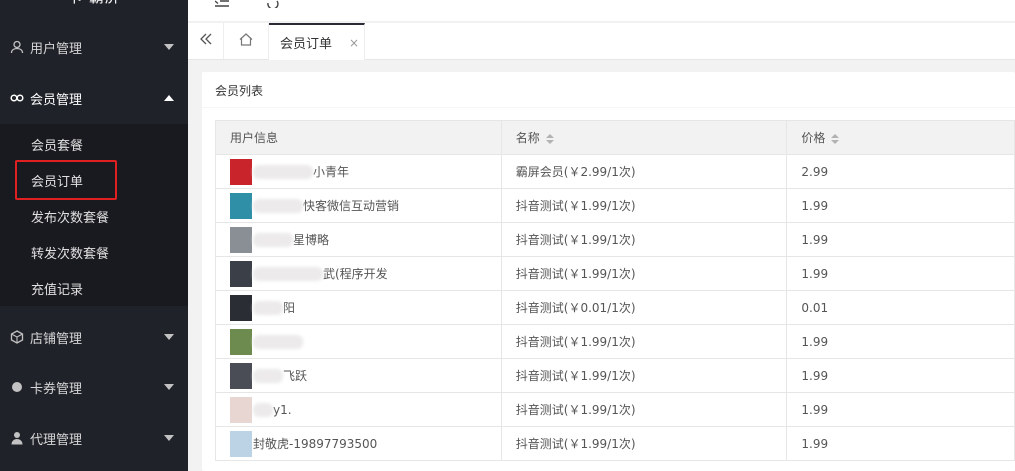 Image resolution: width=1015 pixels, height=471 pixels. Describe the element at coordinates (289, 308) in the screenshot. I see `user-name: 阳` at that location.